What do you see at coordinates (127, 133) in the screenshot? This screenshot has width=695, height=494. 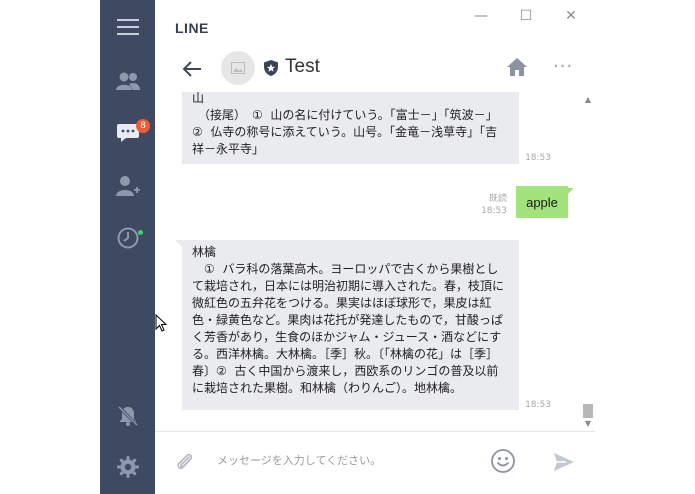 I see `chats-button: 8` at bounding box center [127, 133].